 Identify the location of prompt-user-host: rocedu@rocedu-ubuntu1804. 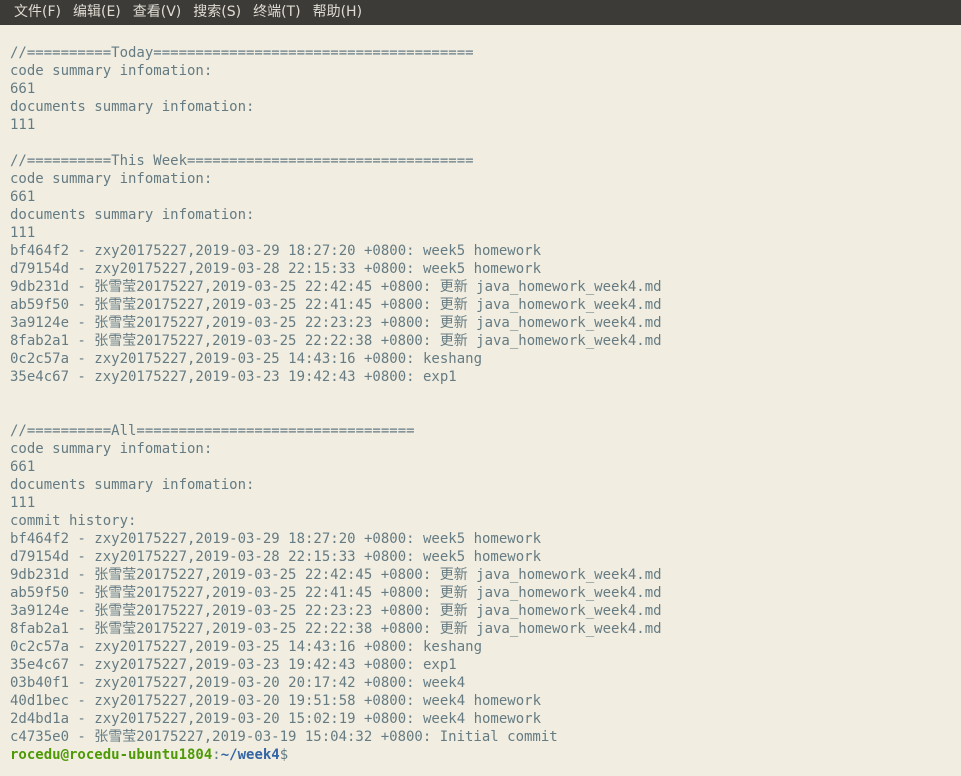
(111, 755).